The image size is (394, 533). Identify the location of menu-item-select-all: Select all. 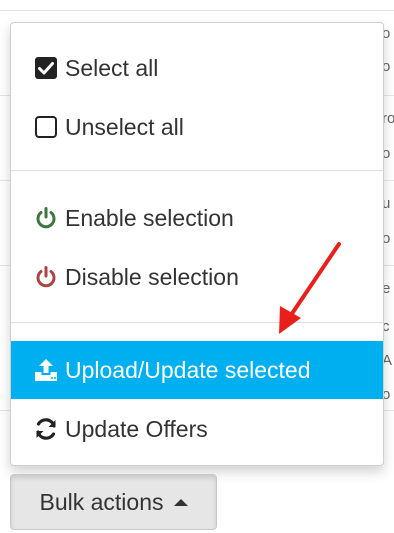
(197, 68).